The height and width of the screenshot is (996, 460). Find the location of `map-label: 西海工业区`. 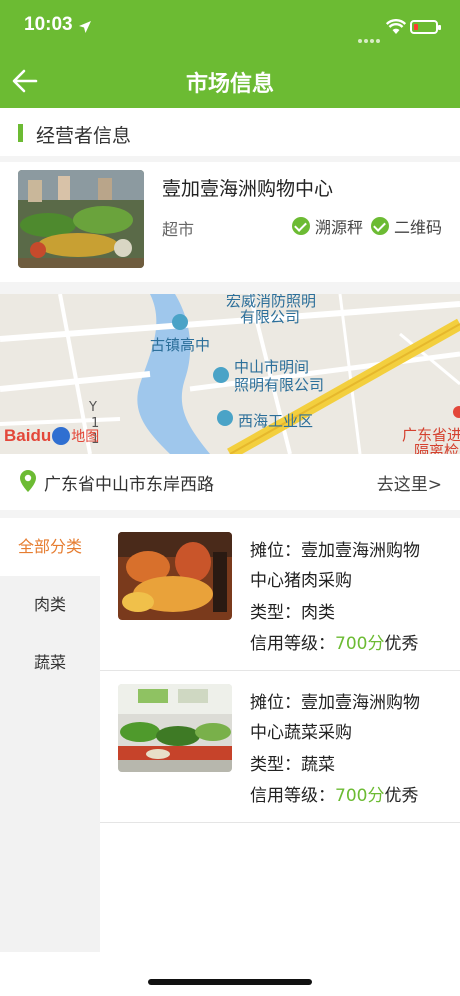

map-label: 西海工业区 is located at coordinates (276, 421).